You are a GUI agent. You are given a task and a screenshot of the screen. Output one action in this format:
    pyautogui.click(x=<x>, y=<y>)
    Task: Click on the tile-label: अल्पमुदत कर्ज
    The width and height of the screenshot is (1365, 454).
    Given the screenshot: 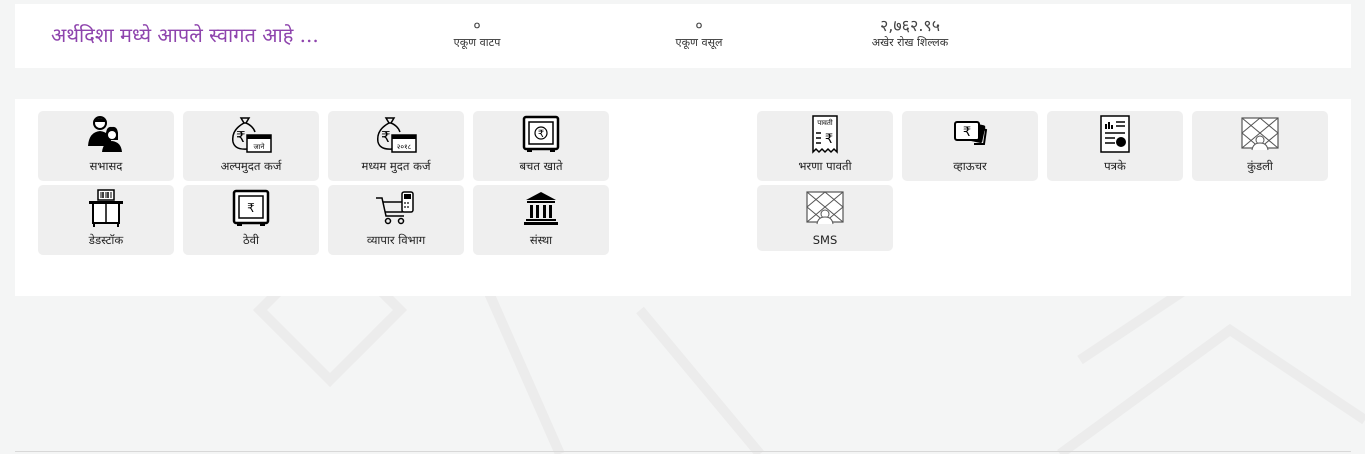 What is the action you would take?
    pyautogui.click(x=251, y=166)
    